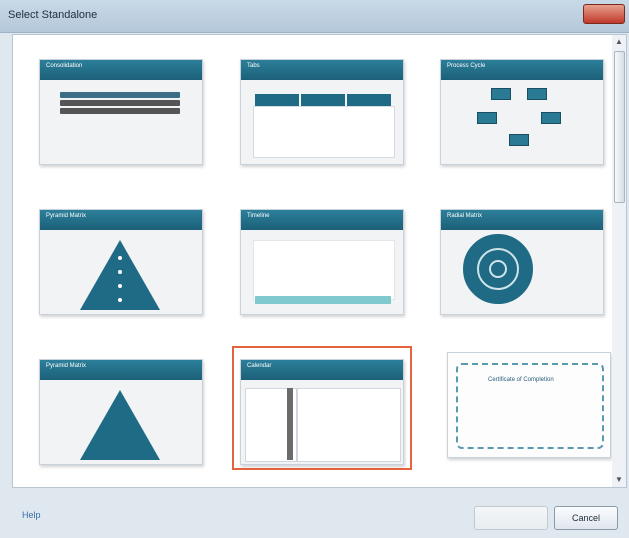 This screenshot has height=538, width=629. I want to click on pyramid-shape, so click(120, 425).